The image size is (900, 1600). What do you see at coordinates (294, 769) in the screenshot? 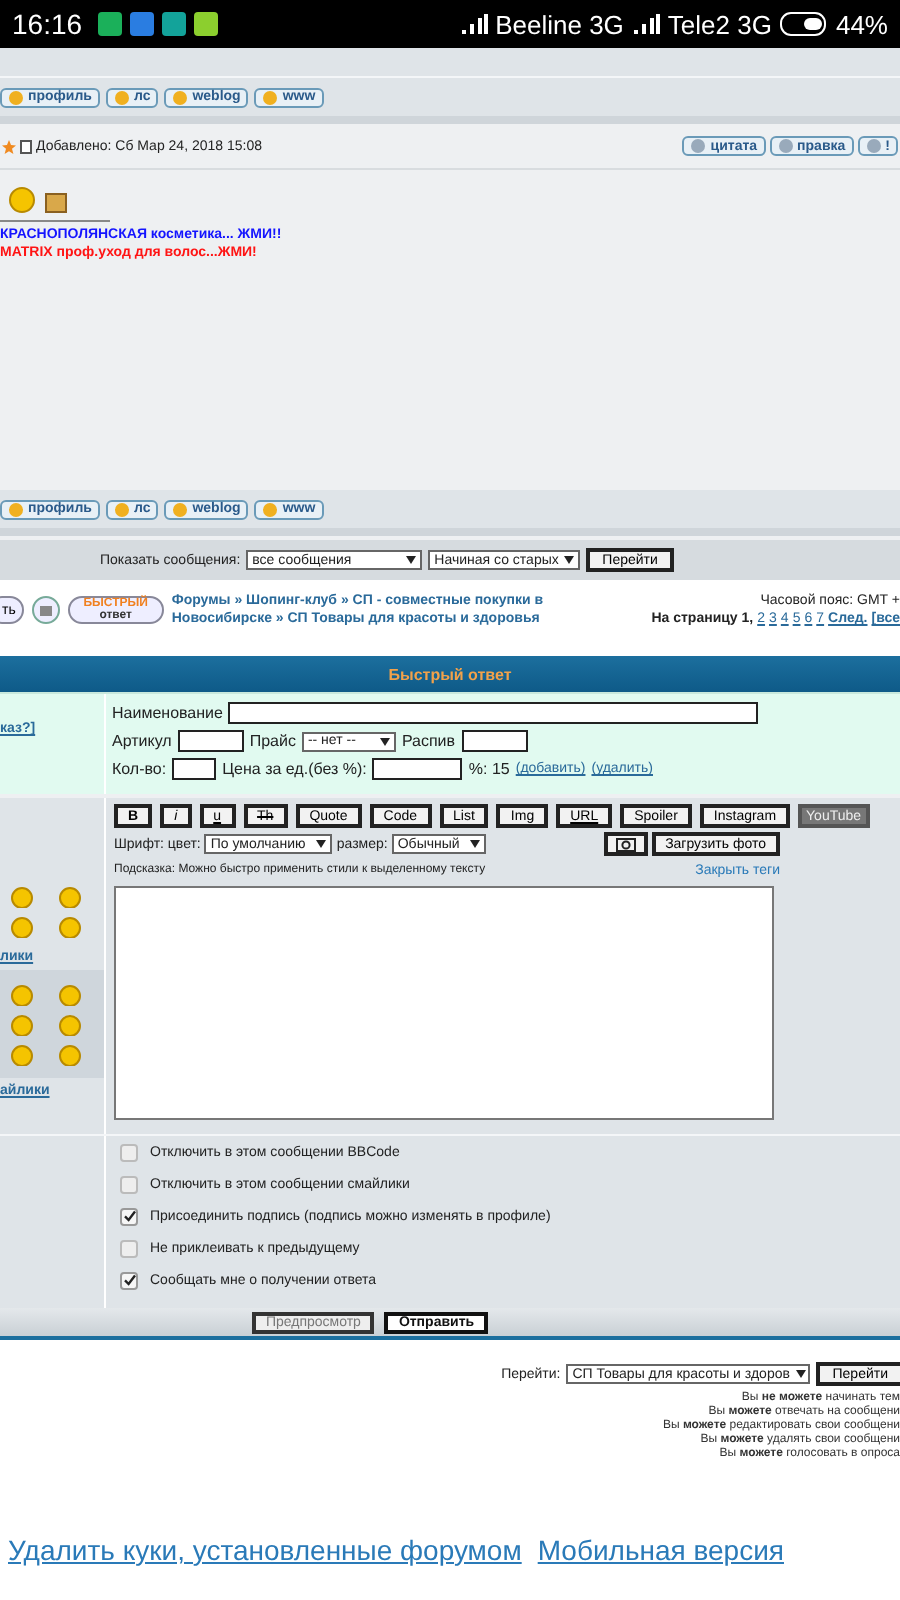
I see `field-label: Цена за ед.(без %):` at bounding box center [294, 769].